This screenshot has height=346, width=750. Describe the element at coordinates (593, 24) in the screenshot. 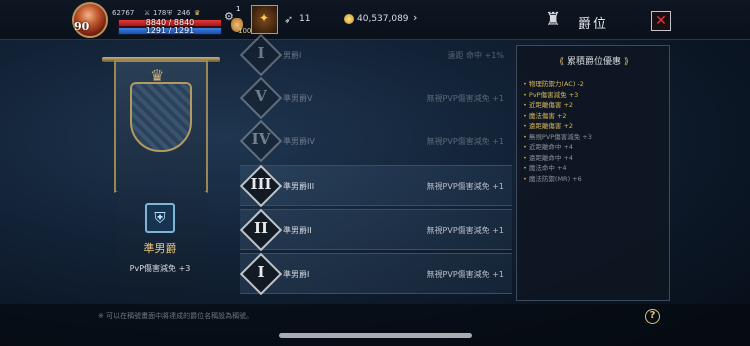

I see `page-title: 爵位` at that location.